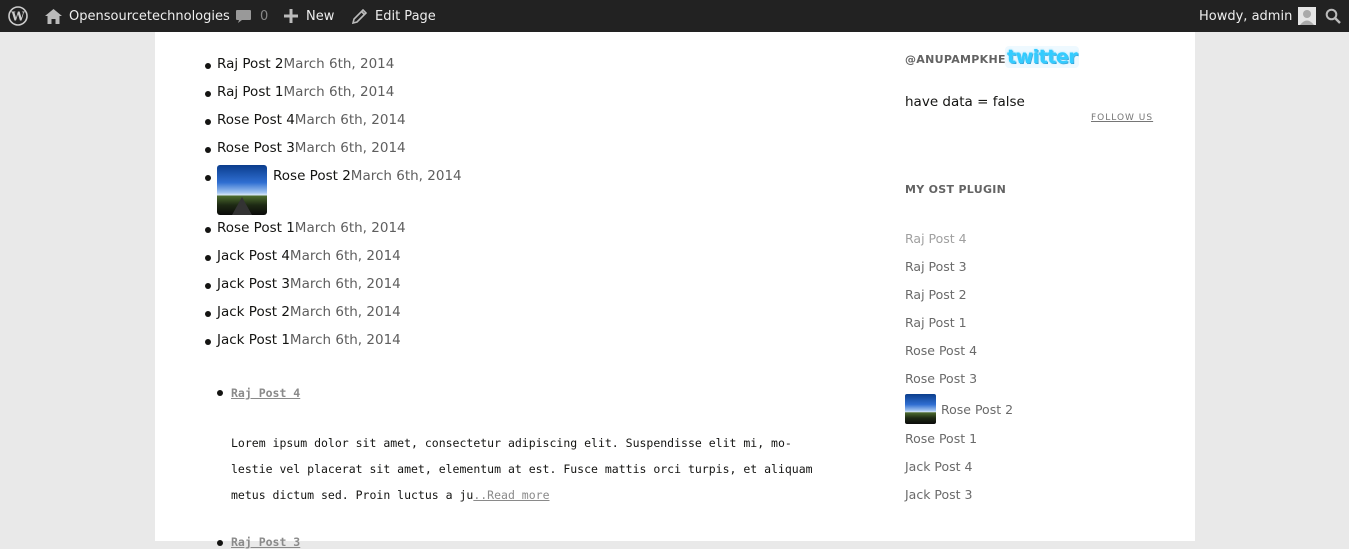 The height and width of the screenshot is (549, 1349). What do you see at coordinates (936, 294) in the screenshot?
I see `sidebar-item: Raj Post 2` at bounding box center [936, 294].